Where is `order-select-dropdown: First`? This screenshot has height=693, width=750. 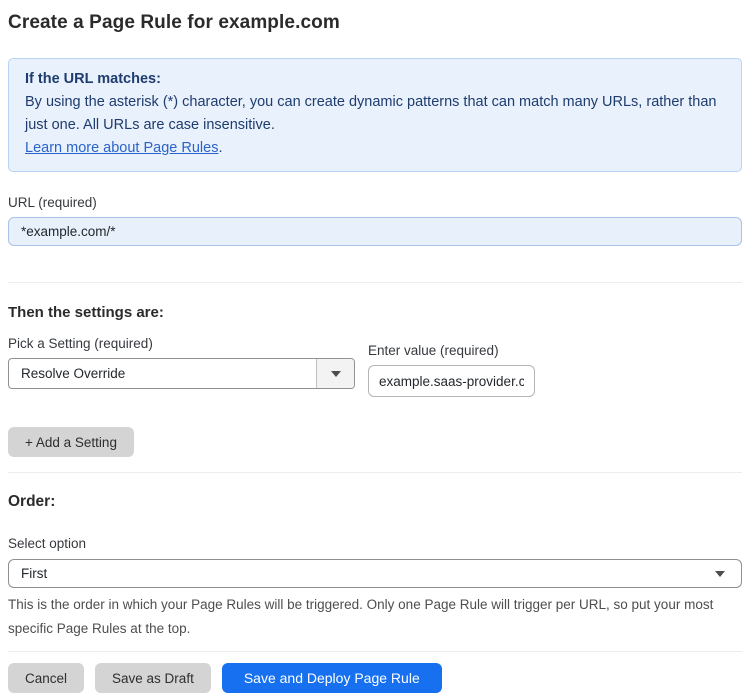 order-select-dropdown: First is located at coordinates (375, 573).